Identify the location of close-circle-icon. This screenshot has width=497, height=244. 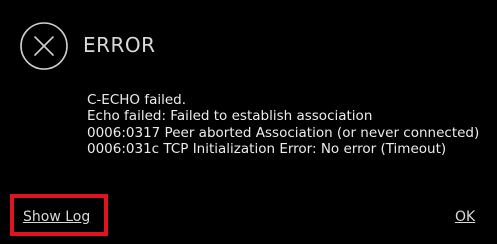
(44, 46).